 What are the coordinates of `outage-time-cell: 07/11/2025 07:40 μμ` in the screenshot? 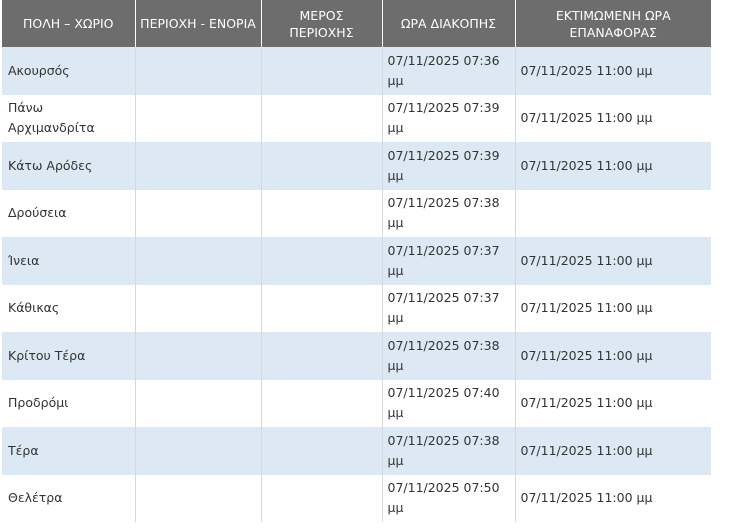 It's located at (448, 403).